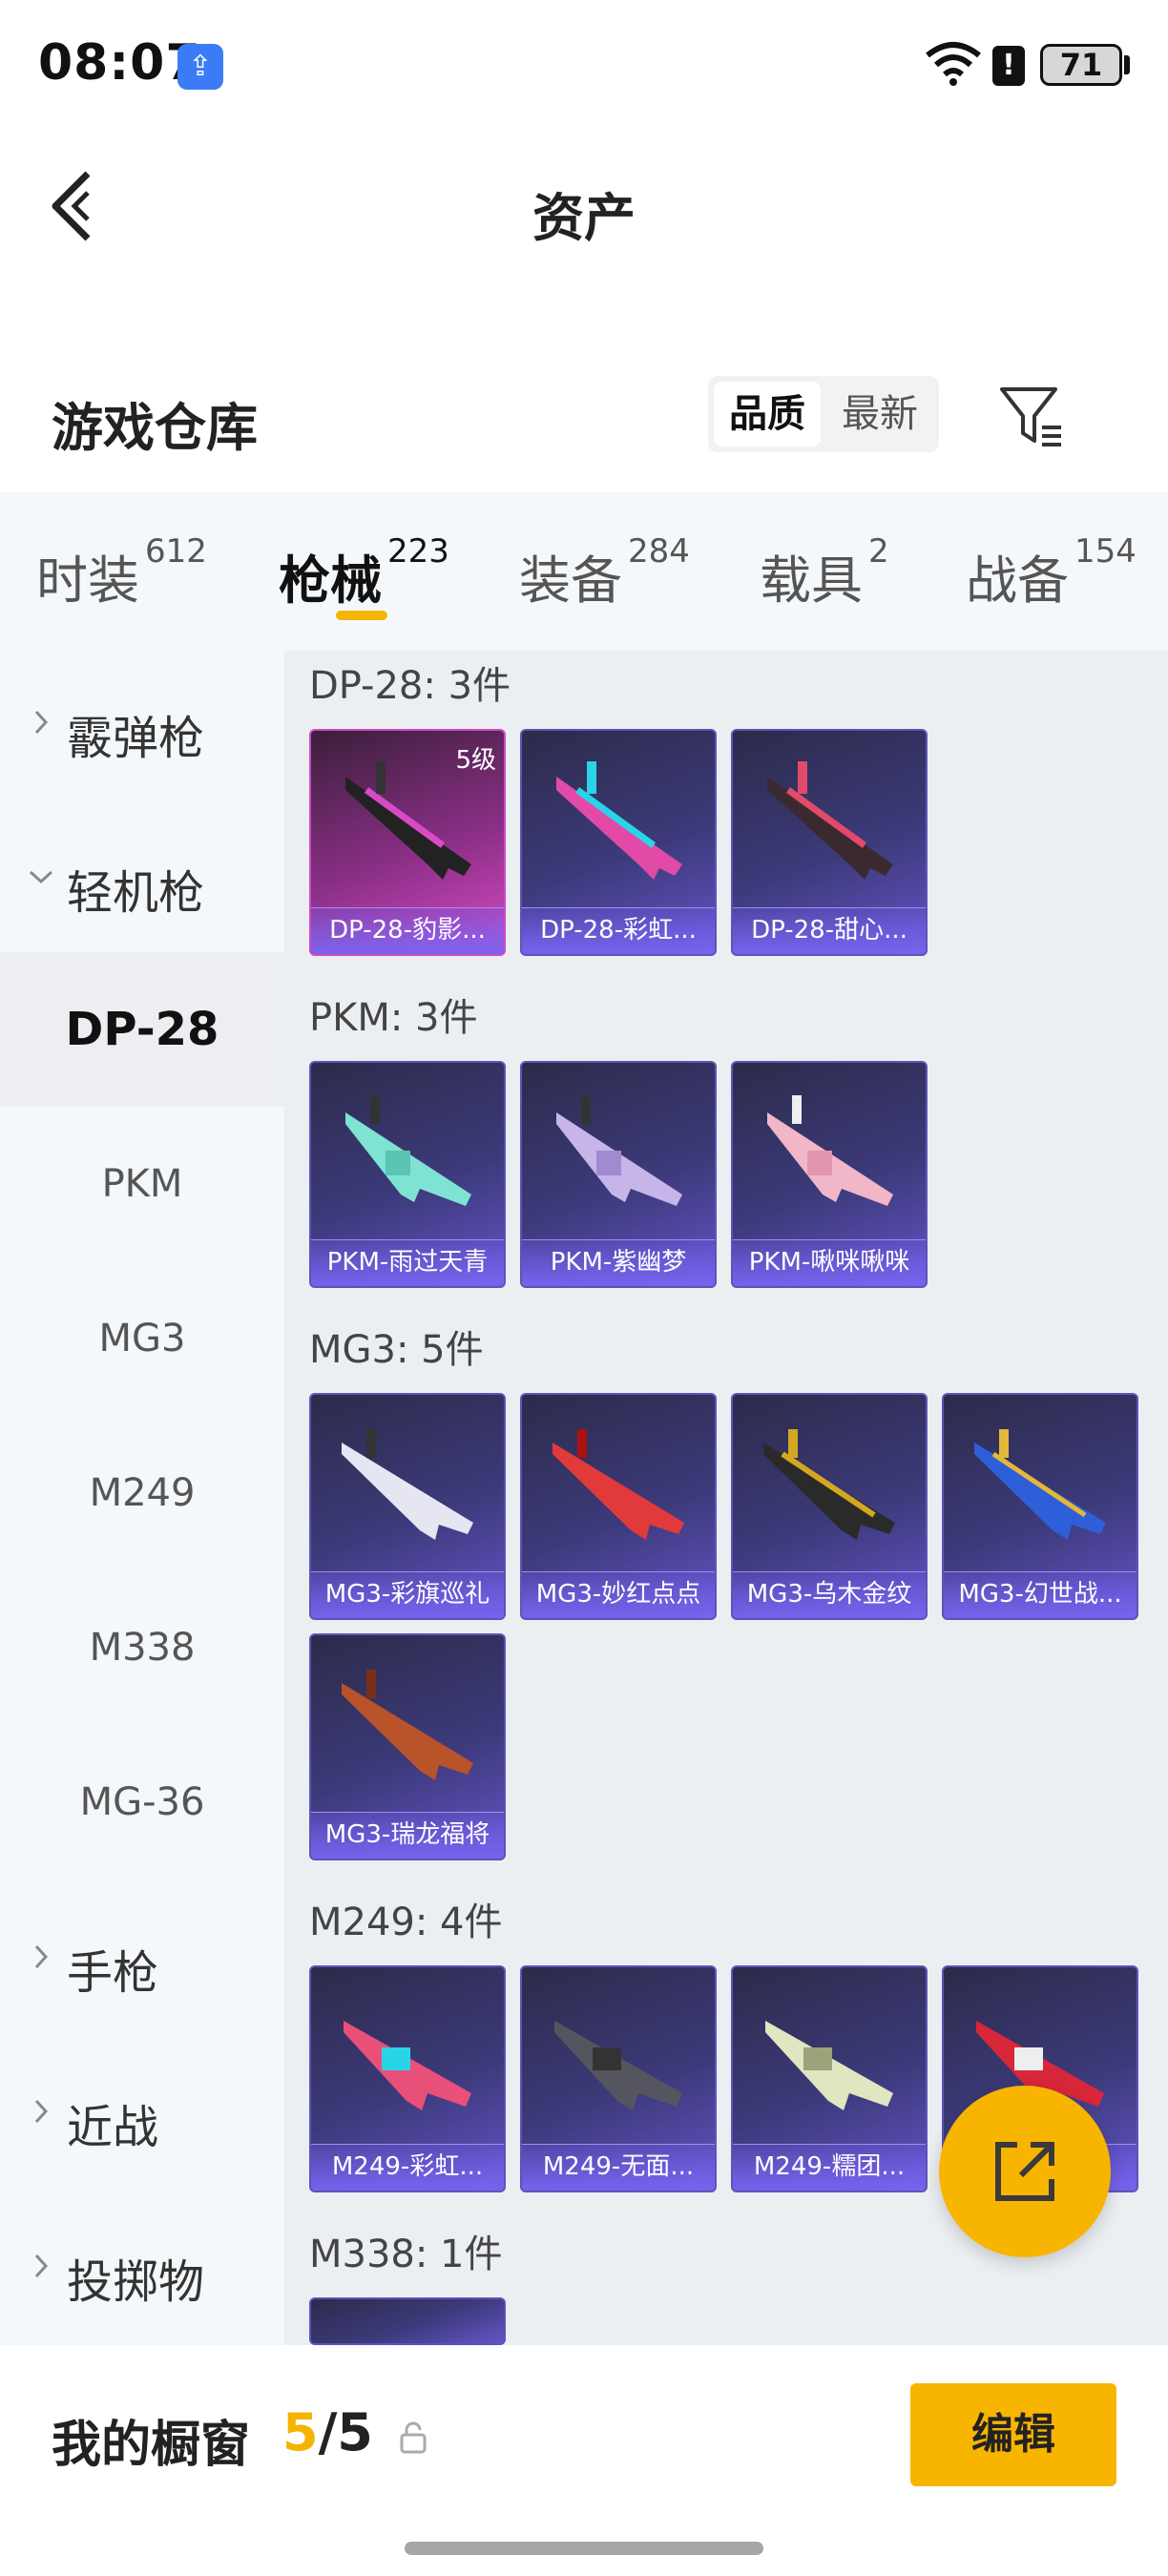  What do you see at coordinates (767, 414) in the screenshot?
I see `sort-quality-button: 品质` at bounding box center [767, 414].